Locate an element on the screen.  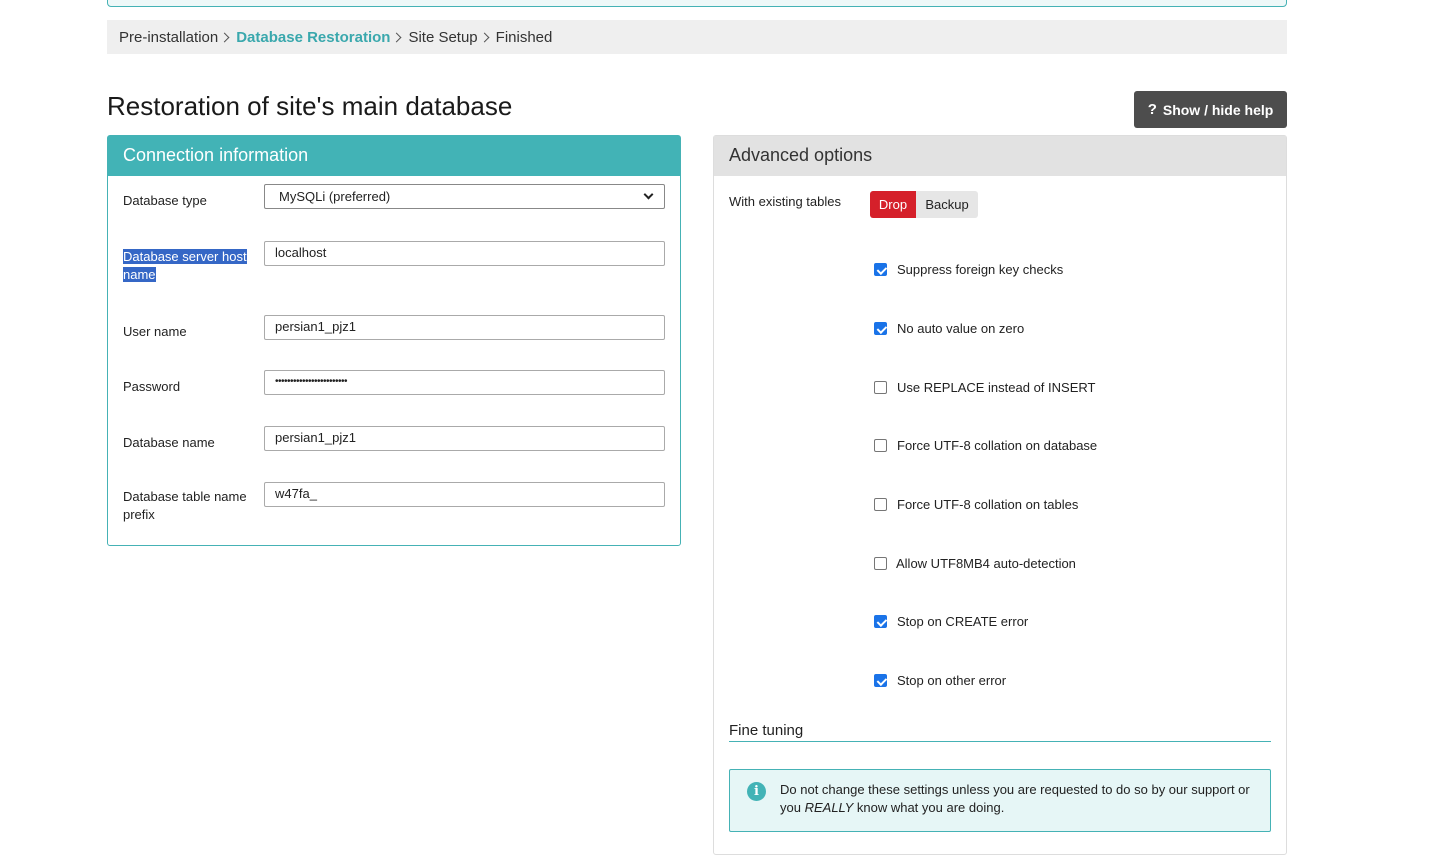
option-no-auto-value-on-zero: No auto value on zero is located at coordinates (949, 328).